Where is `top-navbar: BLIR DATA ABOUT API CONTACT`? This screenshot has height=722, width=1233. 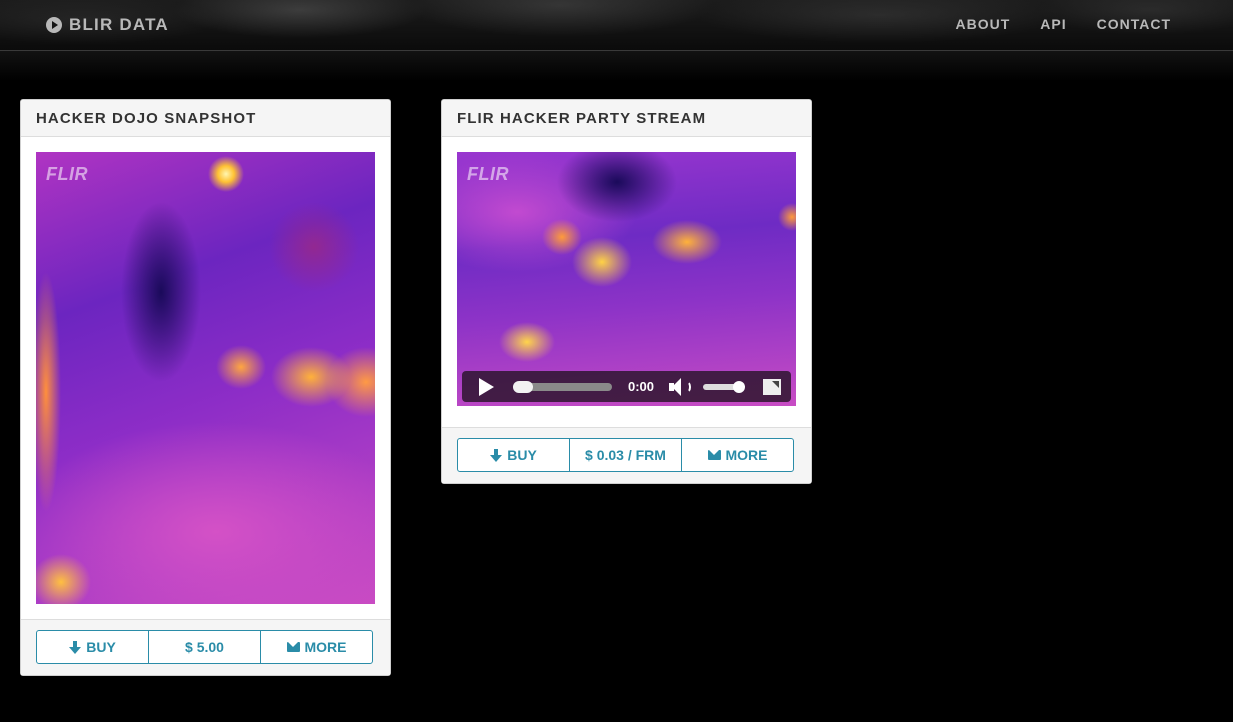
top-navbar: BLIR DATA ABOUT API CONTACT is located at coordinates (616, 25).